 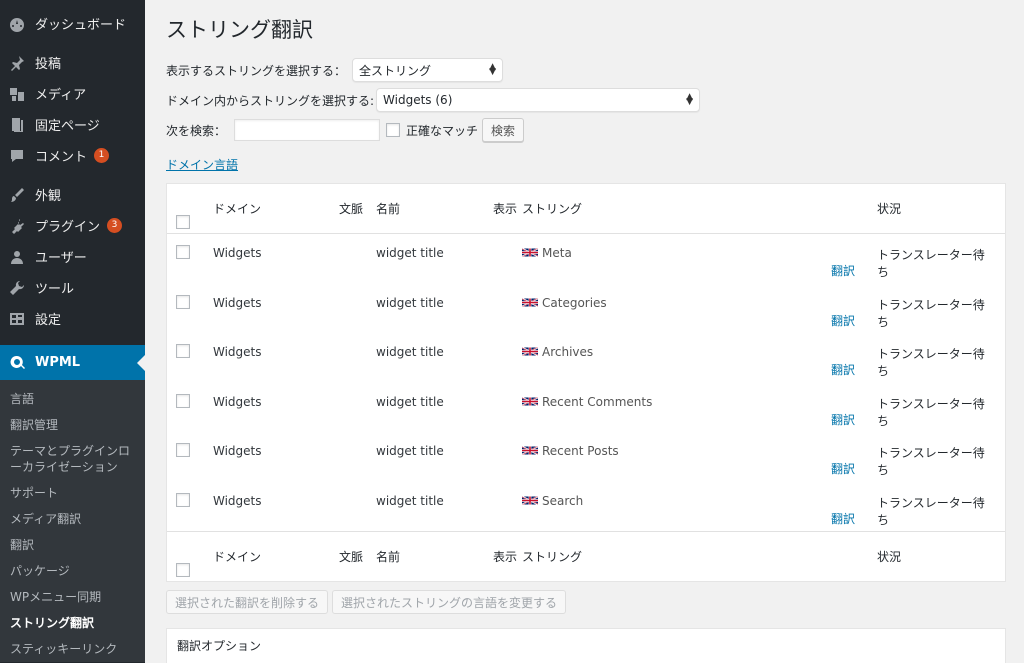 I want to click on menu-item-plugins: プラグイン 3, so click(x=72, y=225).